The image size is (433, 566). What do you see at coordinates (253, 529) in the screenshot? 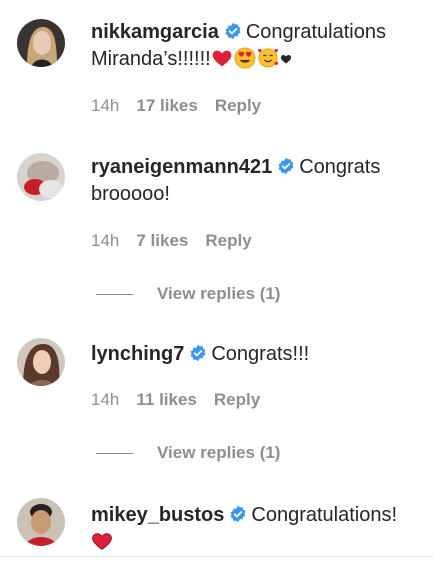
I see `comment-body: mikey_bustos Congratulations!` at bounding box center [253, 529].